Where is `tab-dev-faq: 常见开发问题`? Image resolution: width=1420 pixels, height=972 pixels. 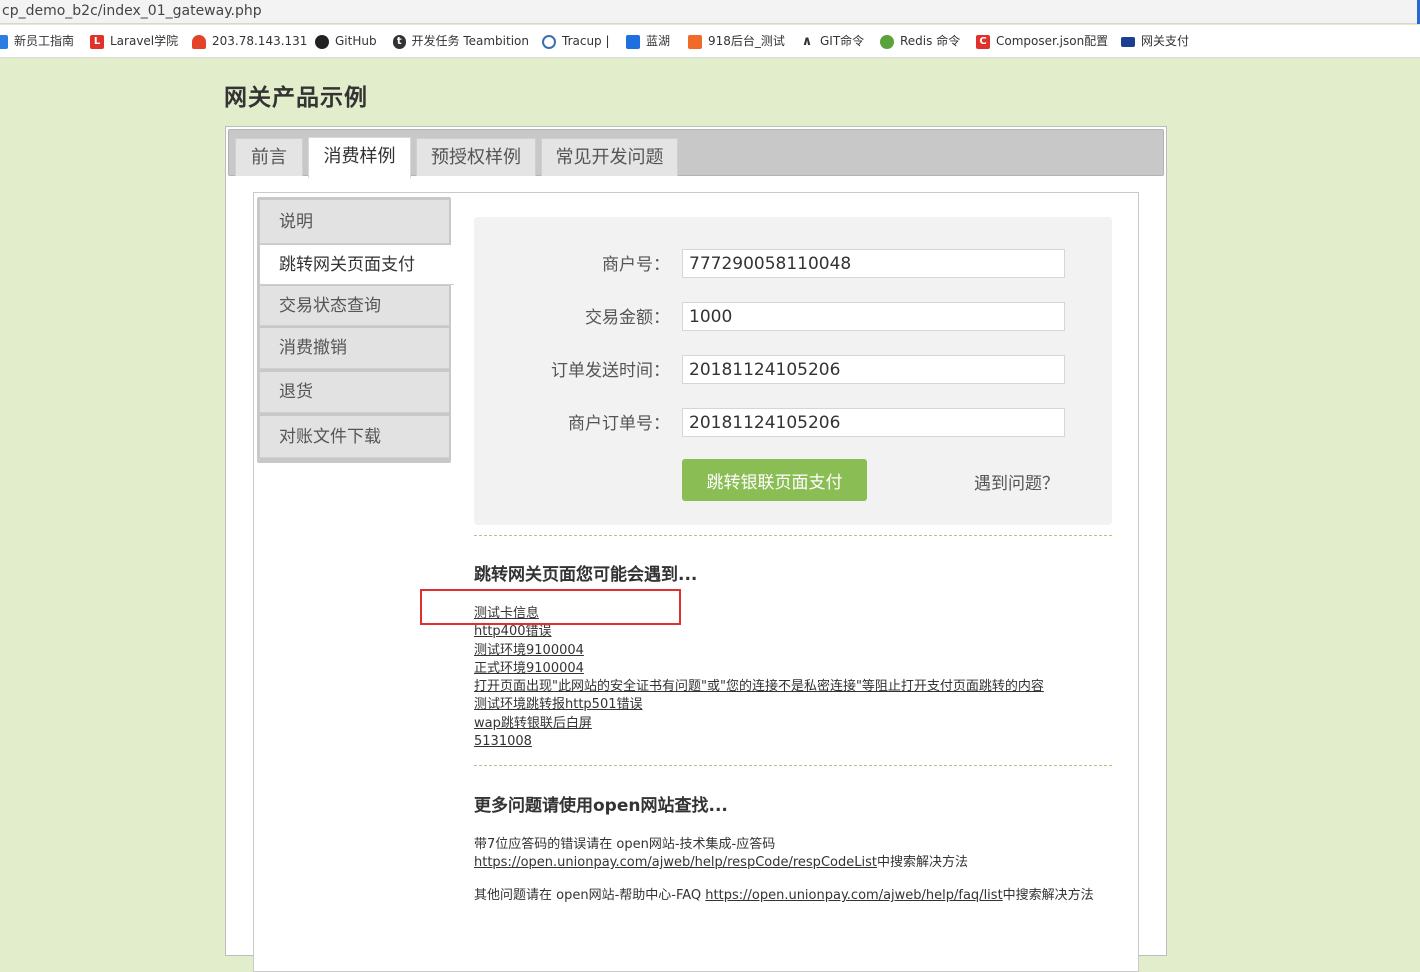 tab-dev-faq: 常见开发问题 is located at coordinates (609, 157).